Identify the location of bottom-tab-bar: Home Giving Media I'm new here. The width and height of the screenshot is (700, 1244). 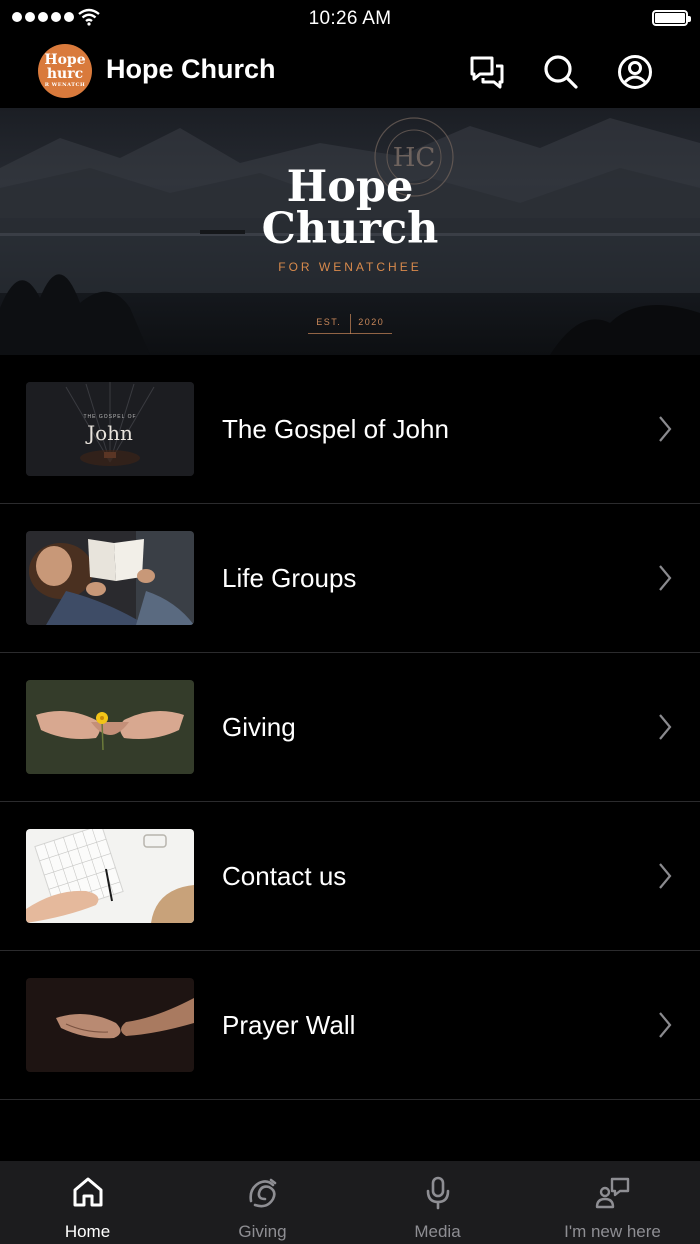
(350, 1202).